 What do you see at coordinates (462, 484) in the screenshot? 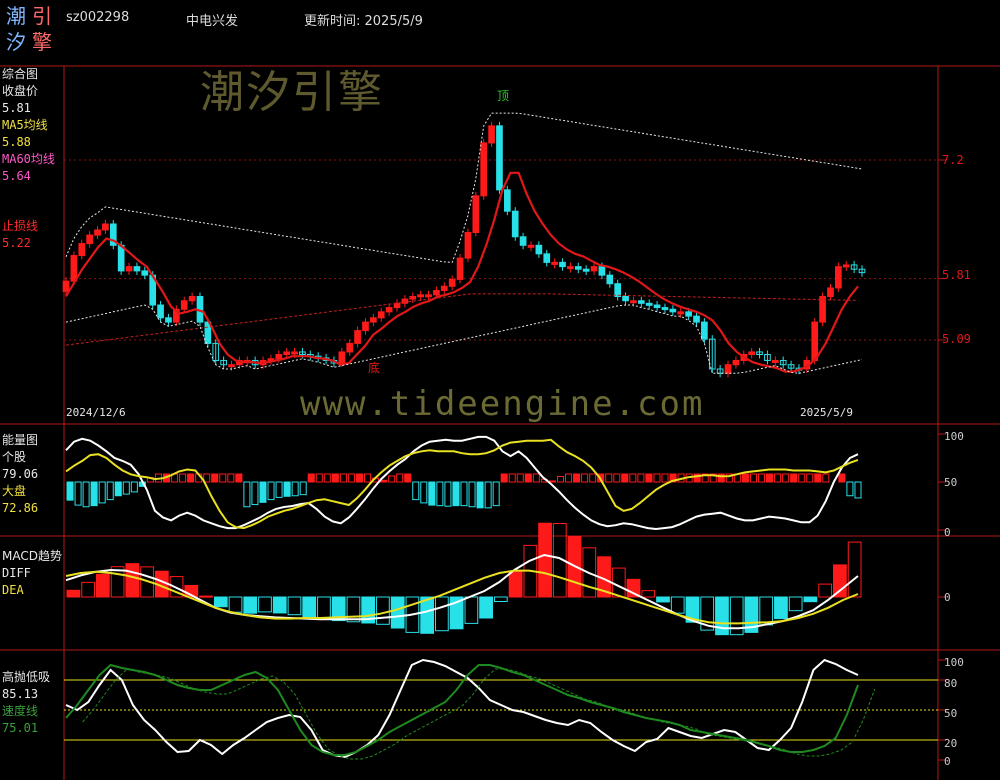
I see `energy-market-line` at bounding box center [462, 484].